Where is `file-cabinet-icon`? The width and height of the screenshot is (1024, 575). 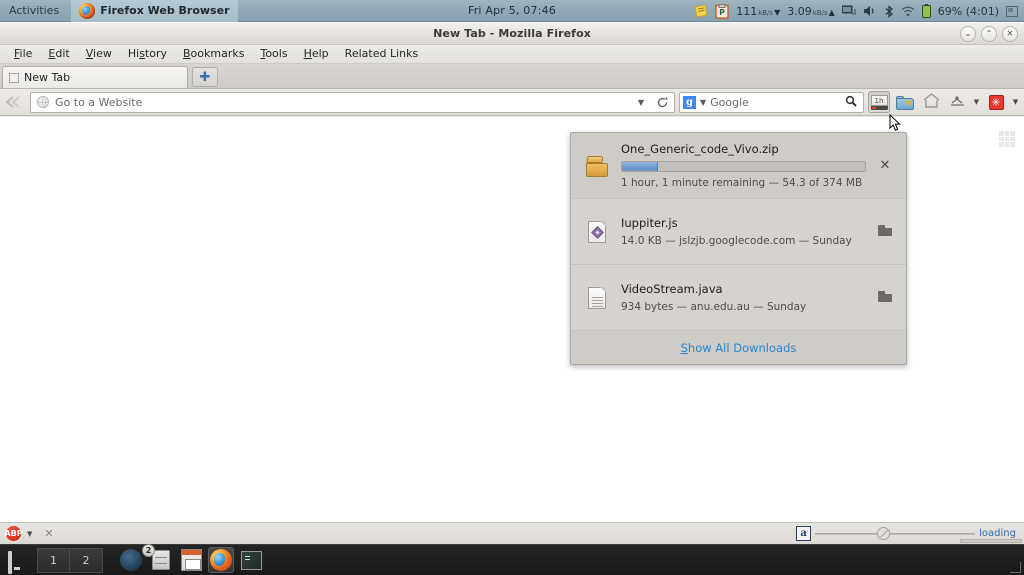 file-cabinet-icon is located at coordinates (161, 560).